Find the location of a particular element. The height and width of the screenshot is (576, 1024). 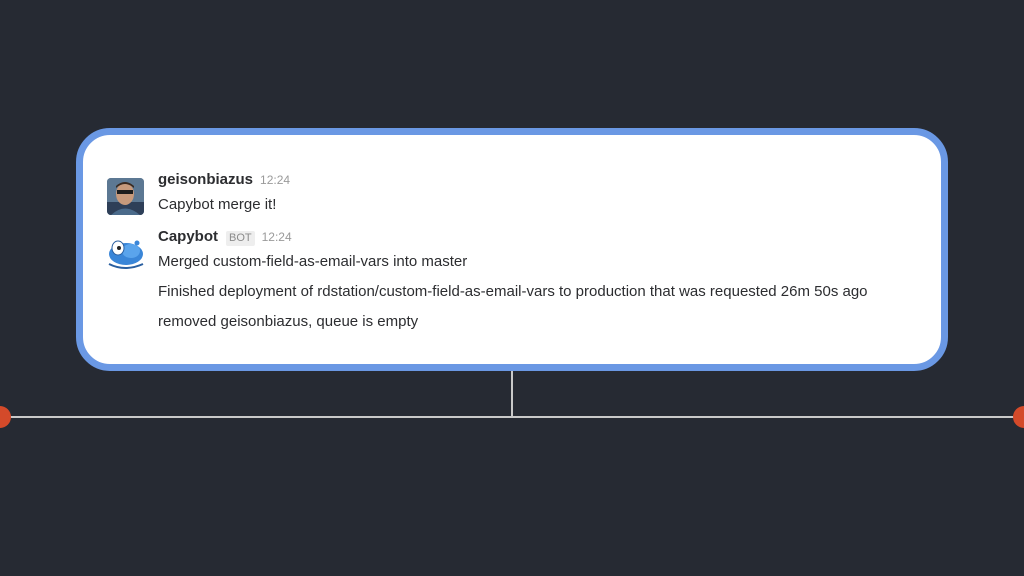

timeline-dot-left is located at coordinates (5, 417).